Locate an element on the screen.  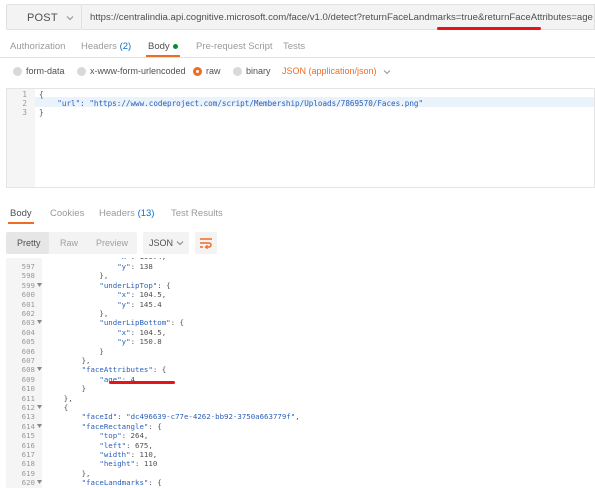
line-number: 608 is located at coordinates (28, 370).